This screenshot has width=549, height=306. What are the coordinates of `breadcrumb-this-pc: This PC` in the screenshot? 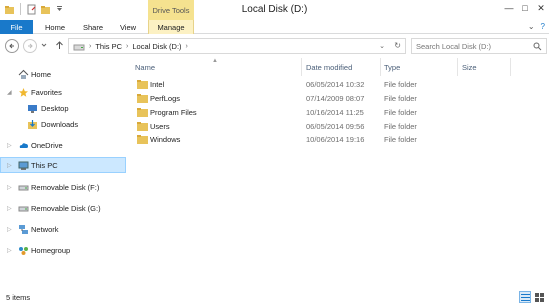 It's located at (108, 46).